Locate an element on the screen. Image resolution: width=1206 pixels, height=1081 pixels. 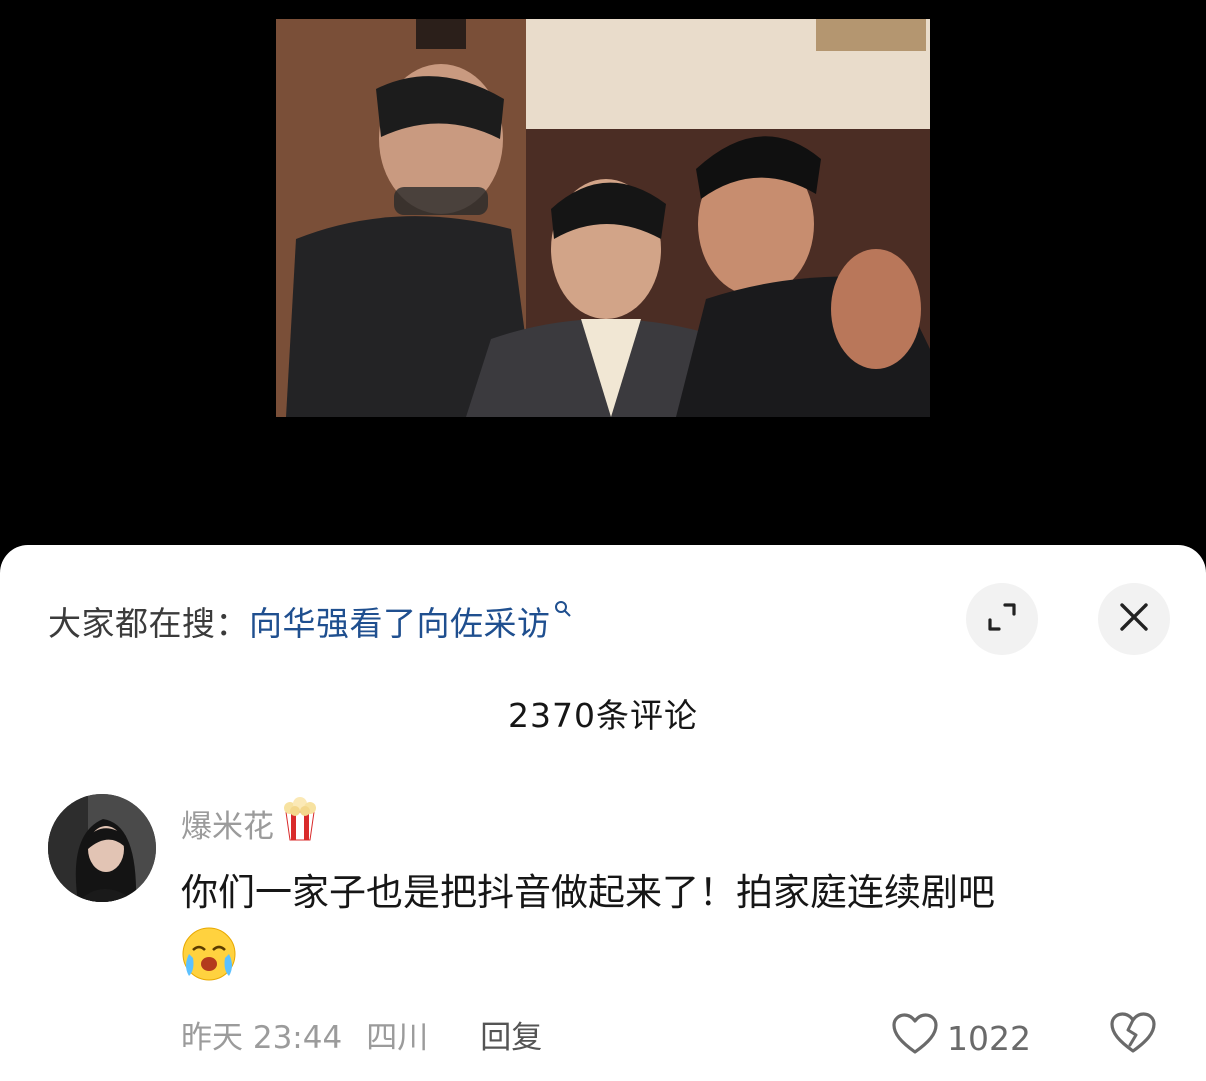
heart-icon is located at coordinates (915, 1038).